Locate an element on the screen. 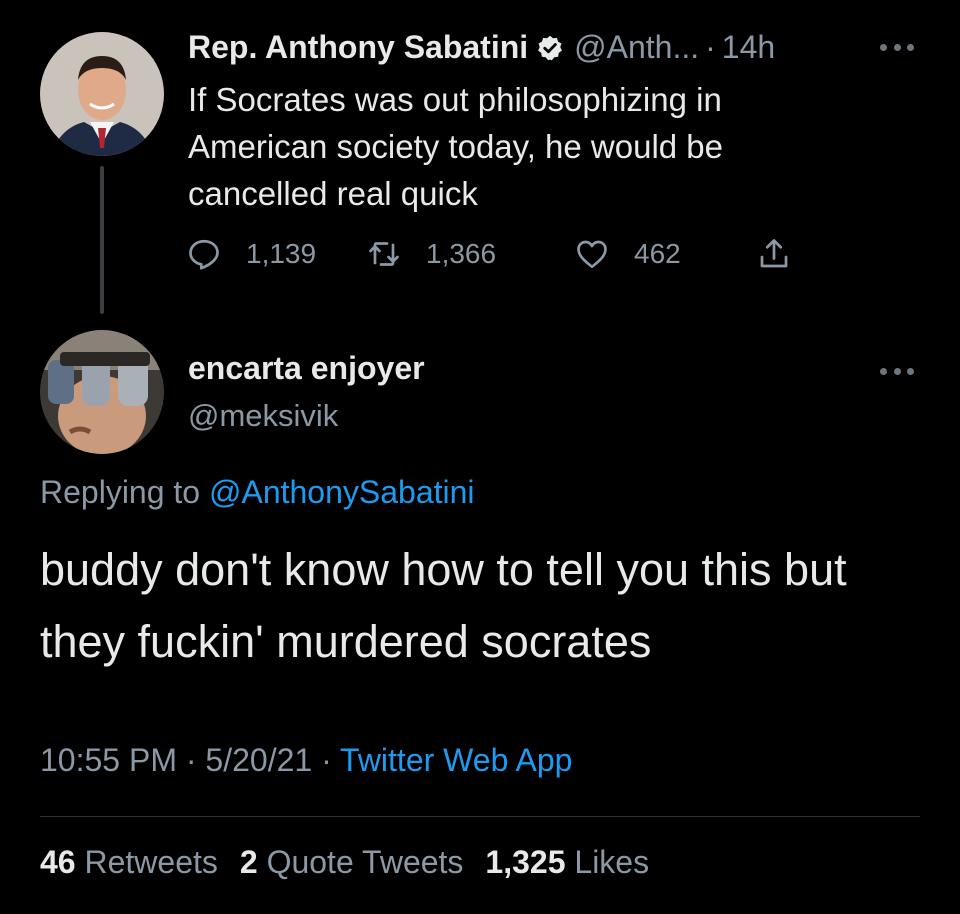 This screenshot has width=960, height=914. reply-icon is located at coordinates (204, 254).